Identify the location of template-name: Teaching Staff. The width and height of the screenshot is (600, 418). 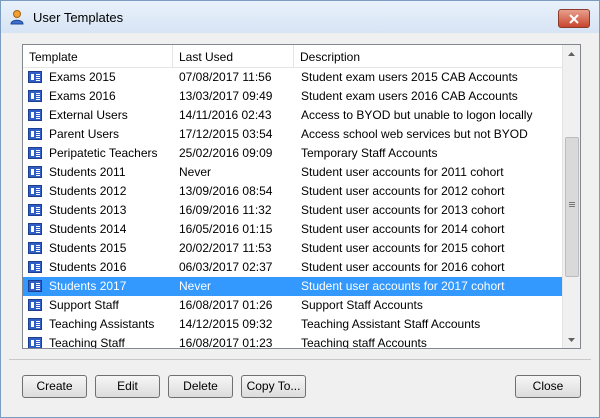
(87, 342).